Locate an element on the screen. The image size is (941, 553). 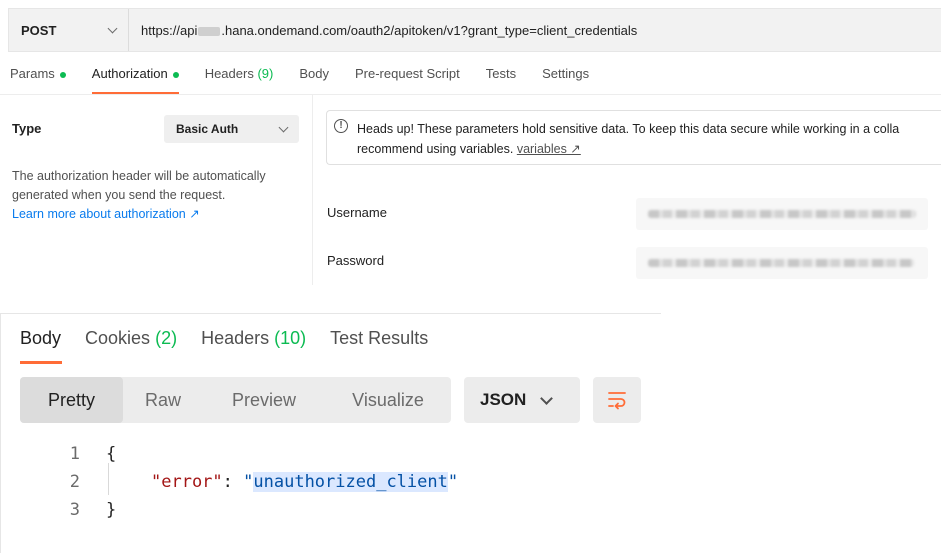
password-label: Password is located at coordinates (356, 260).